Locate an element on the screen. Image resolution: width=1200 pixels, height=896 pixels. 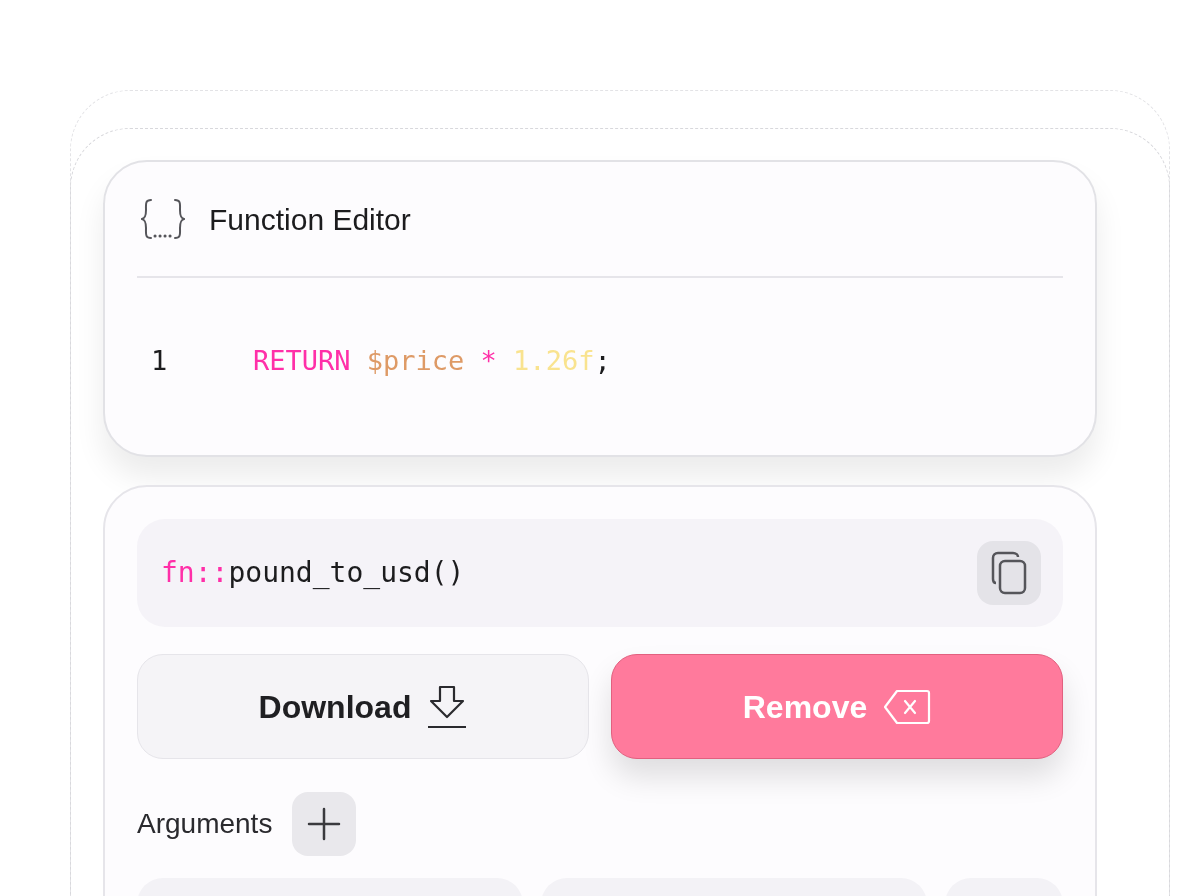
braces-icon is located at coordinates (163, 219).